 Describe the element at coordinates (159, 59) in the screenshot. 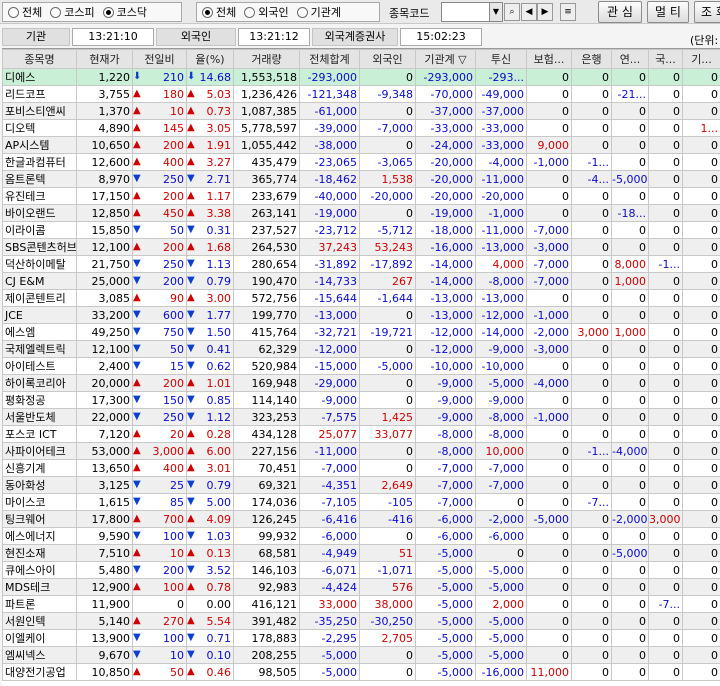

I see `column-header: 전일비` at that location.